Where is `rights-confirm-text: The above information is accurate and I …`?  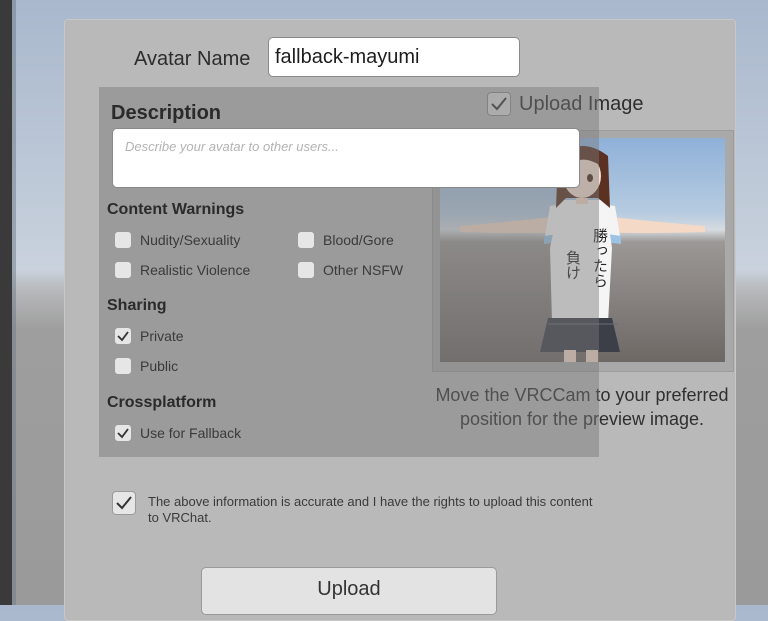 rights-confirm-text: The above information is accurate and I … is located at coordinates (370, 509).